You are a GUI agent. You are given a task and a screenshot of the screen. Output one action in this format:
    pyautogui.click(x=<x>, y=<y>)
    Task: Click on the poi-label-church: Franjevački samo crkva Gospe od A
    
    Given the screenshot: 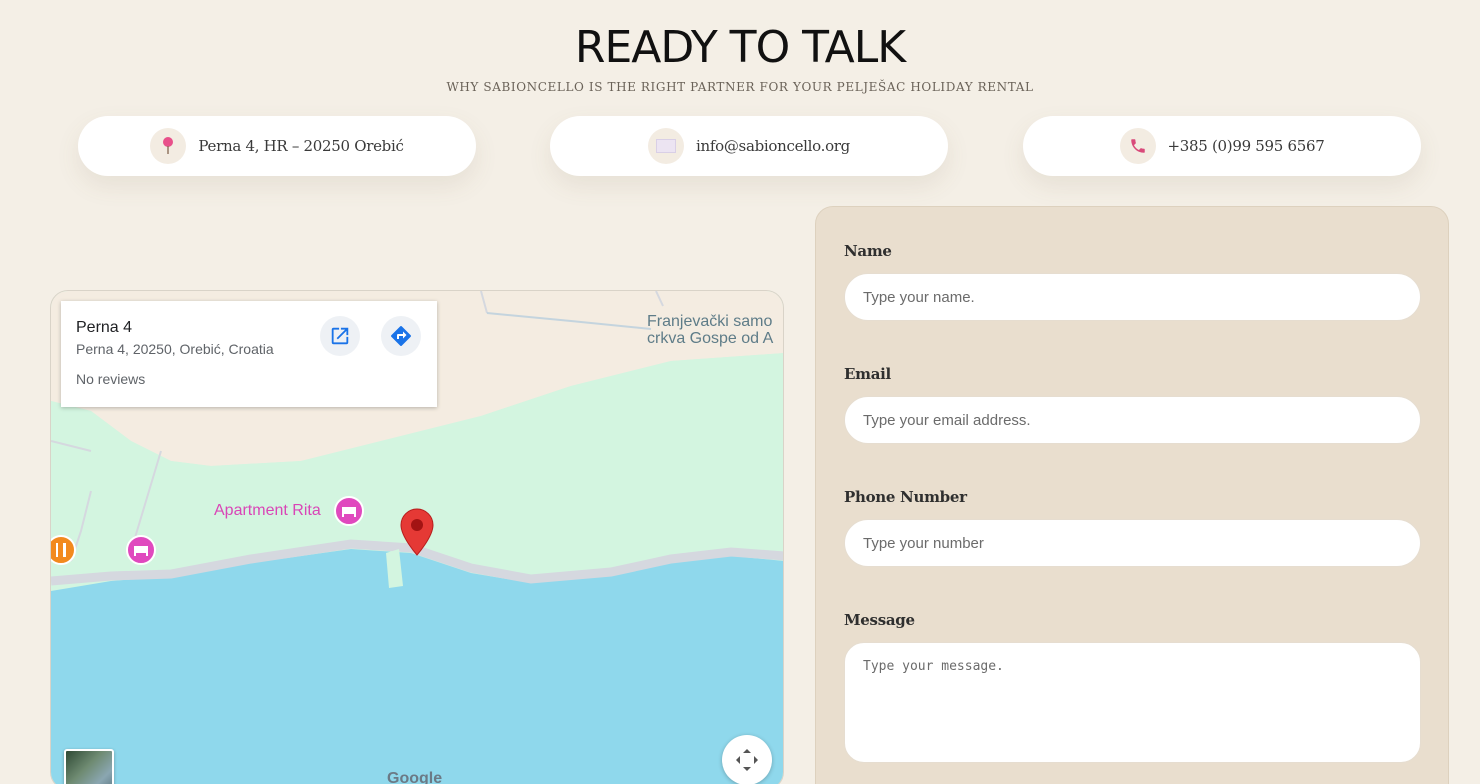 What is the action you would take?
    pyautogui.click(x=710, y=330)
    